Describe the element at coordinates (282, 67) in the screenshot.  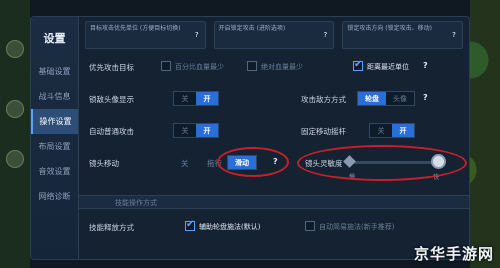
I see `priority-option-1-label: 绝对血量最少` at that location.